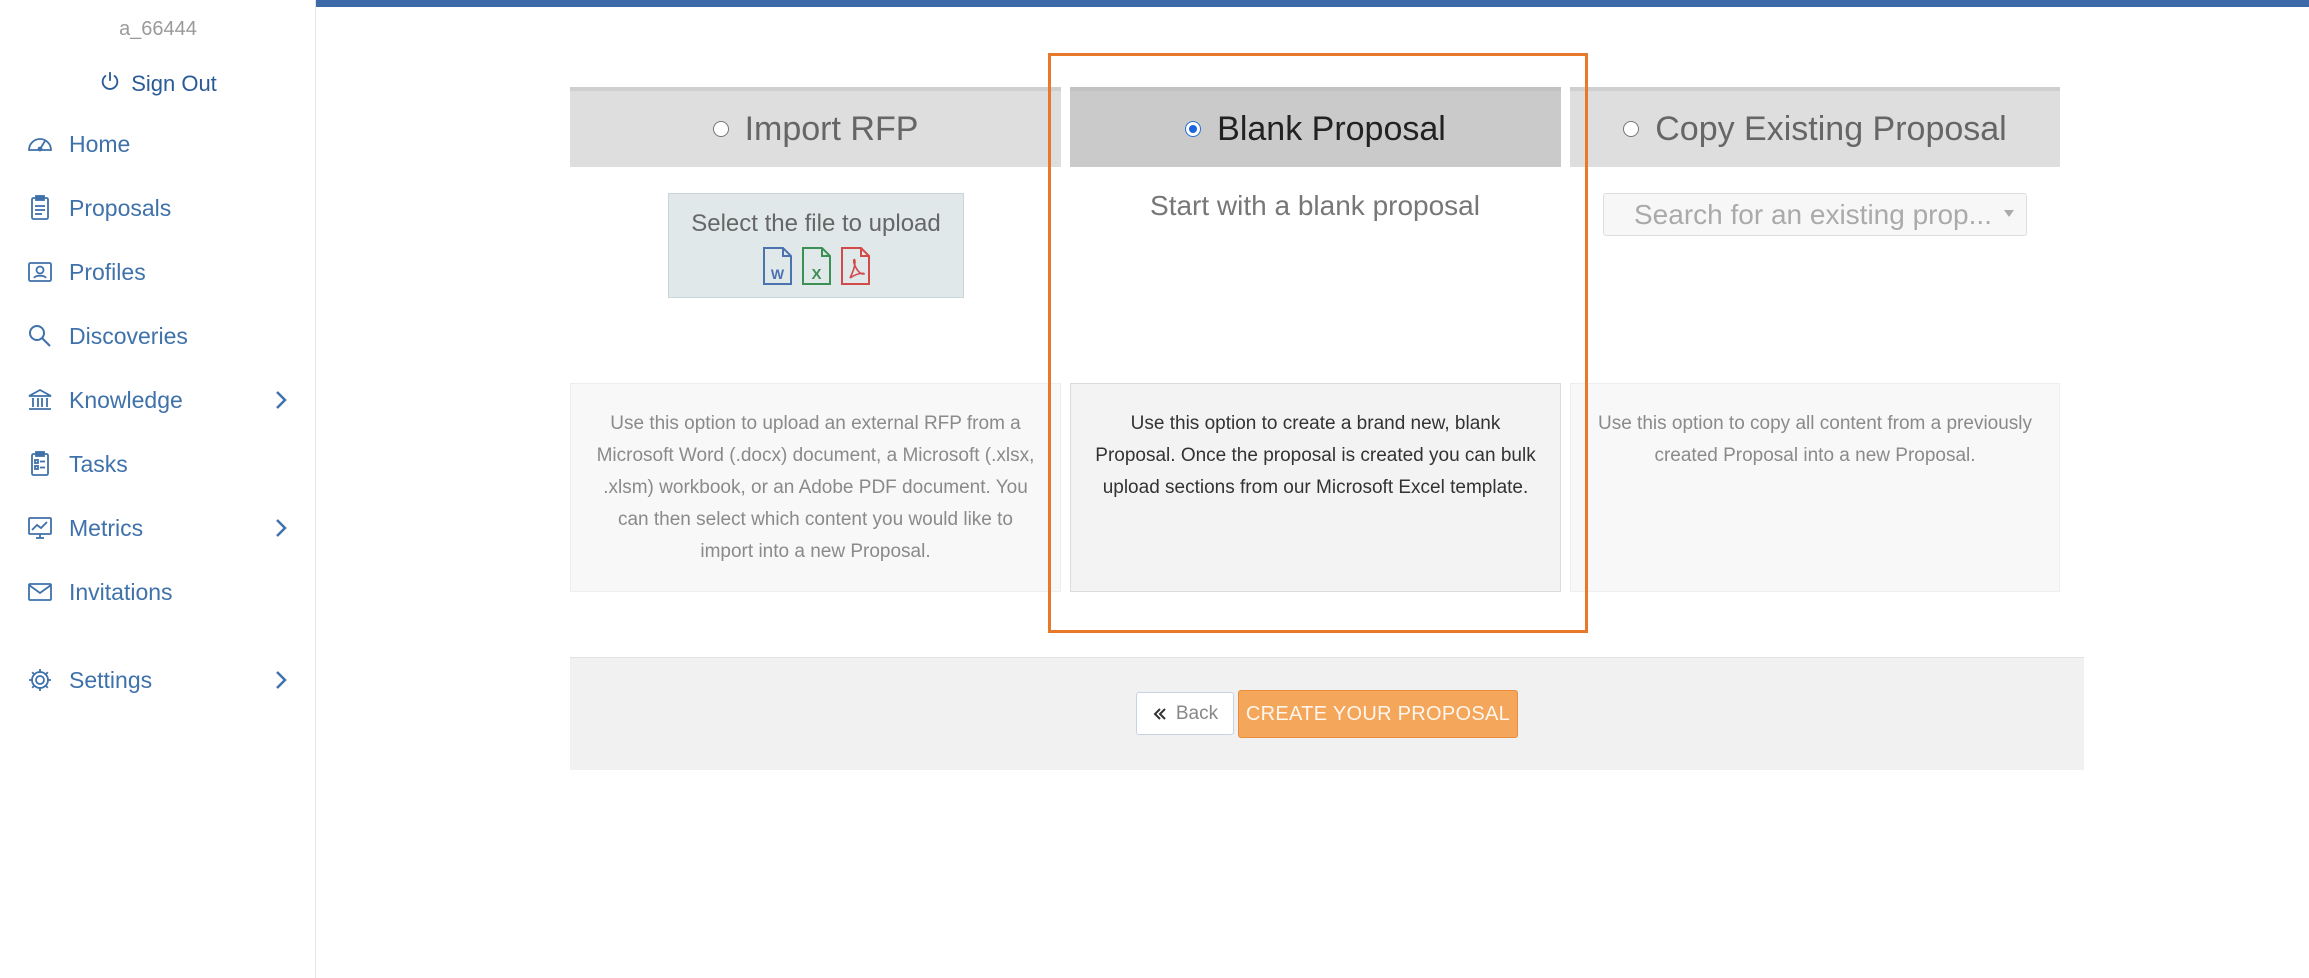 The width and height of the screenshot is (2309, 978). What do you see at coordinates (158, 464) in the screenshot?
I see `sidebar-item-tasks: Tasks` at bounding box center [158, 464].